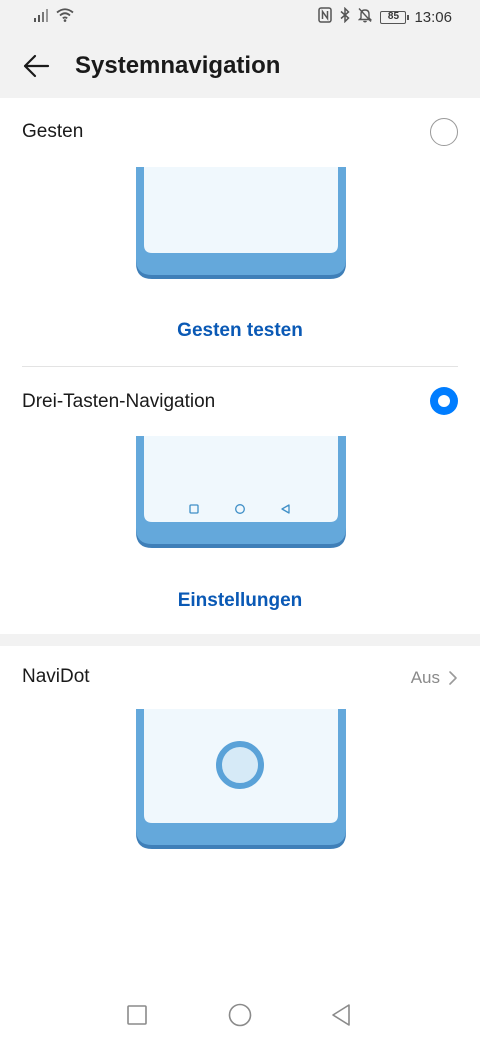 The width and height of the screenshot is (480, 1040). Describe the element at coordinates (444, 132) in the screenshot. I see `gestures-radio` at that location.